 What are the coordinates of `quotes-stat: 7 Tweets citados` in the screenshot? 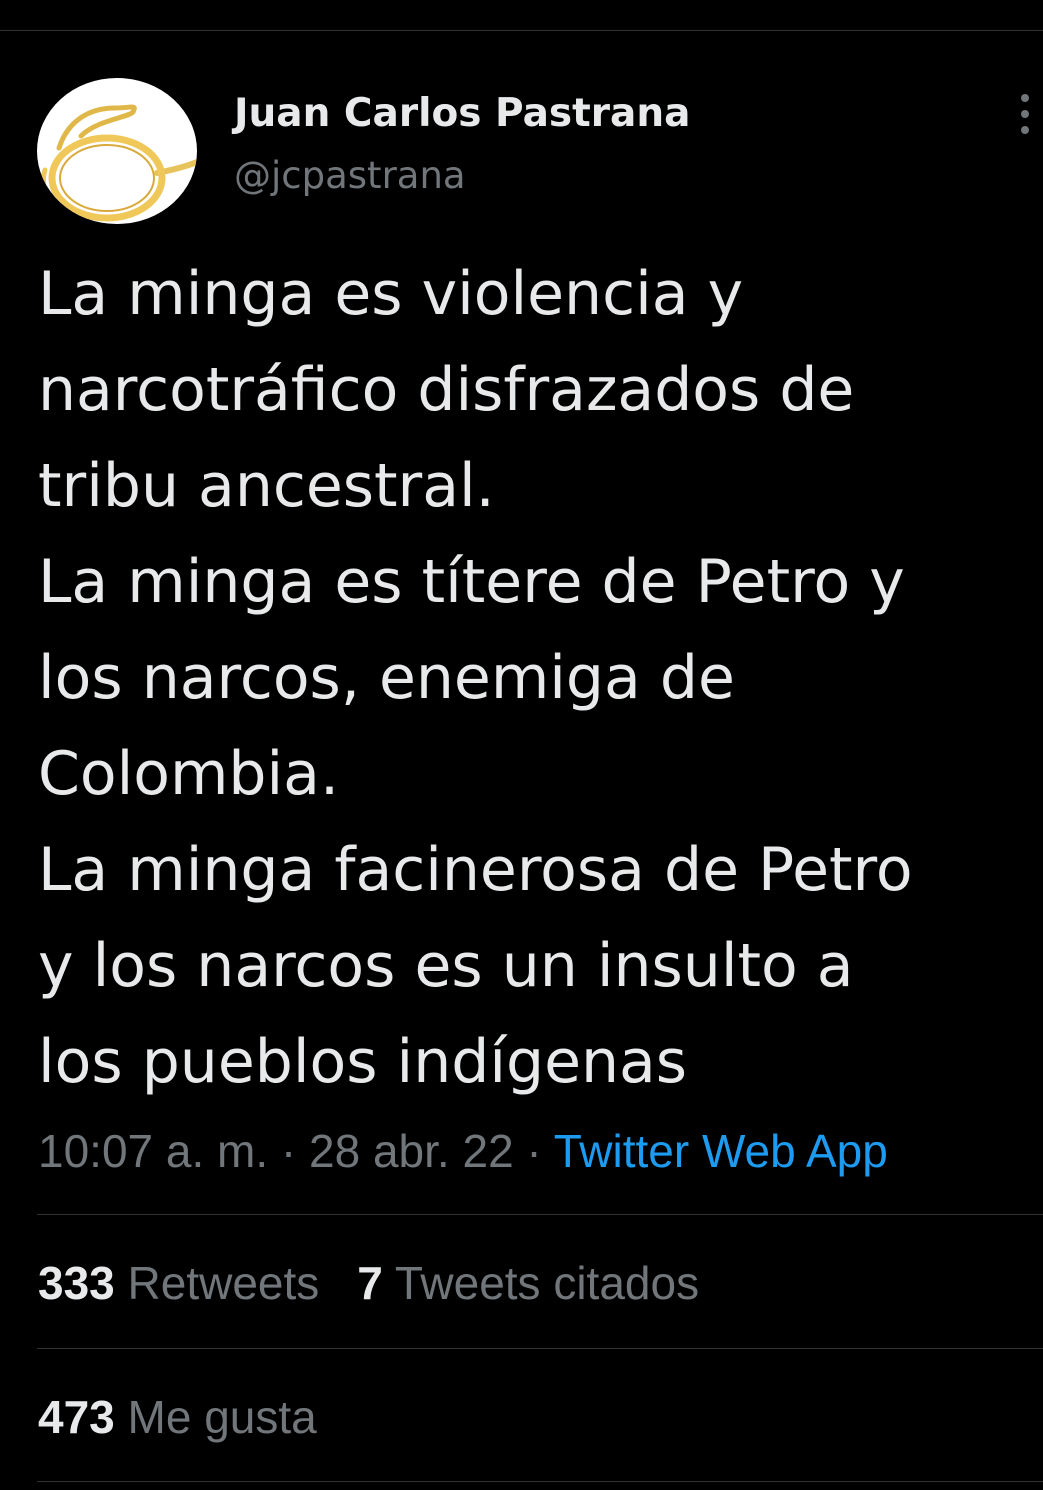 It's located at (528, 1283).